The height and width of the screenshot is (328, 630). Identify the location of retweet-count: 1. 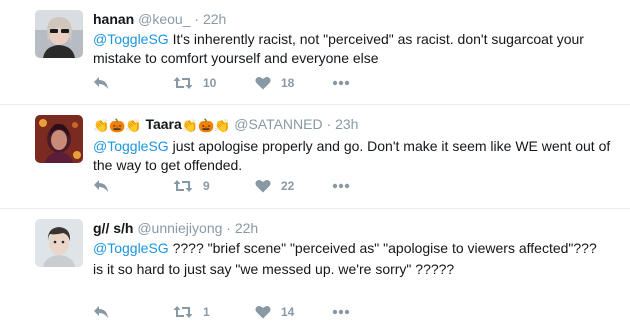
(206, 312).